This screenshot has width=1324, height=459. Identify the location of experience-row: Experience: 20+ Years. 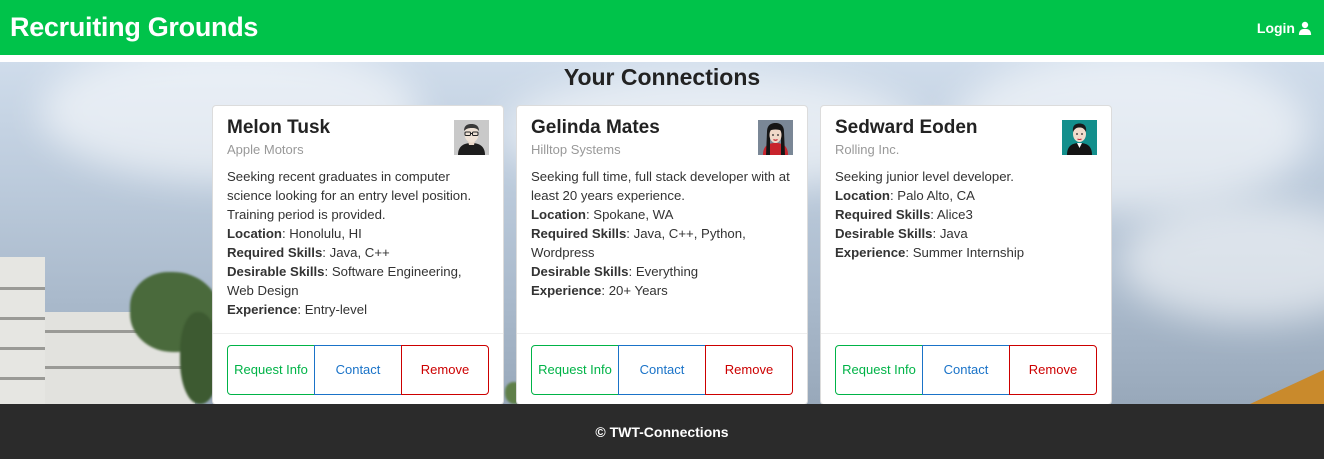
(599, 290).